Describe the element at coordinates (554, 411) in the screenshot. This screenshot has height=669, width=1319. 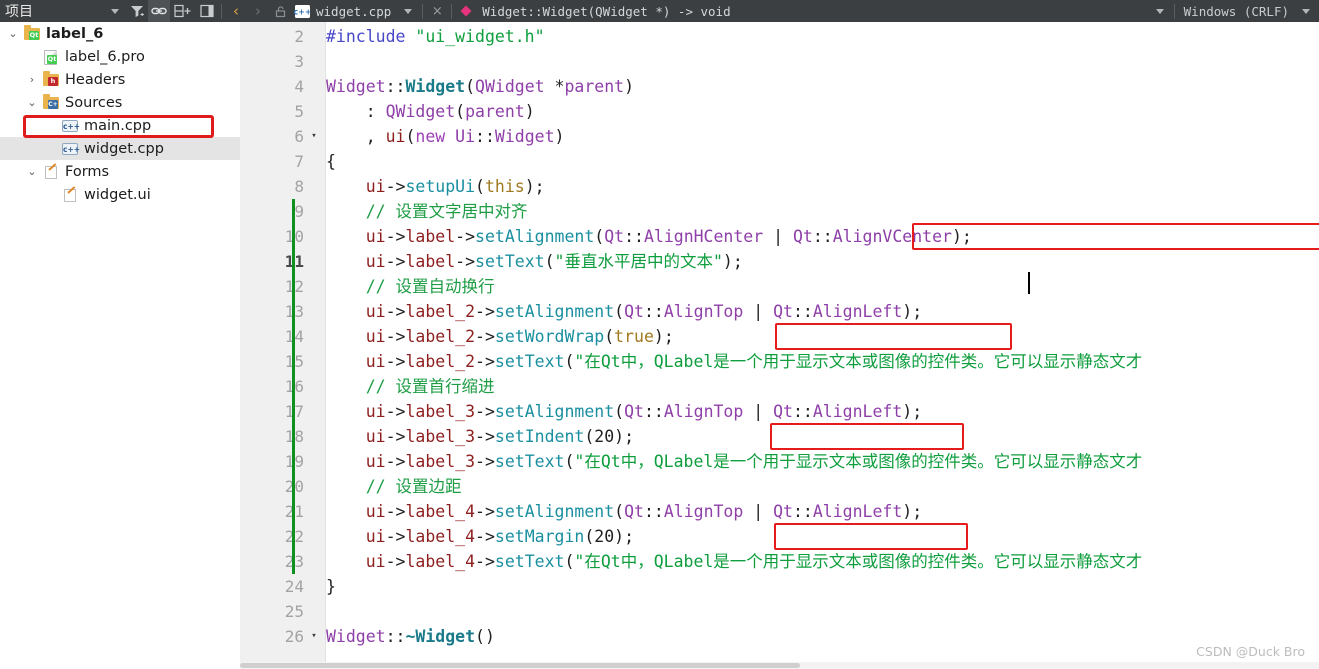
I see `code-token: setAlignment` at that location.